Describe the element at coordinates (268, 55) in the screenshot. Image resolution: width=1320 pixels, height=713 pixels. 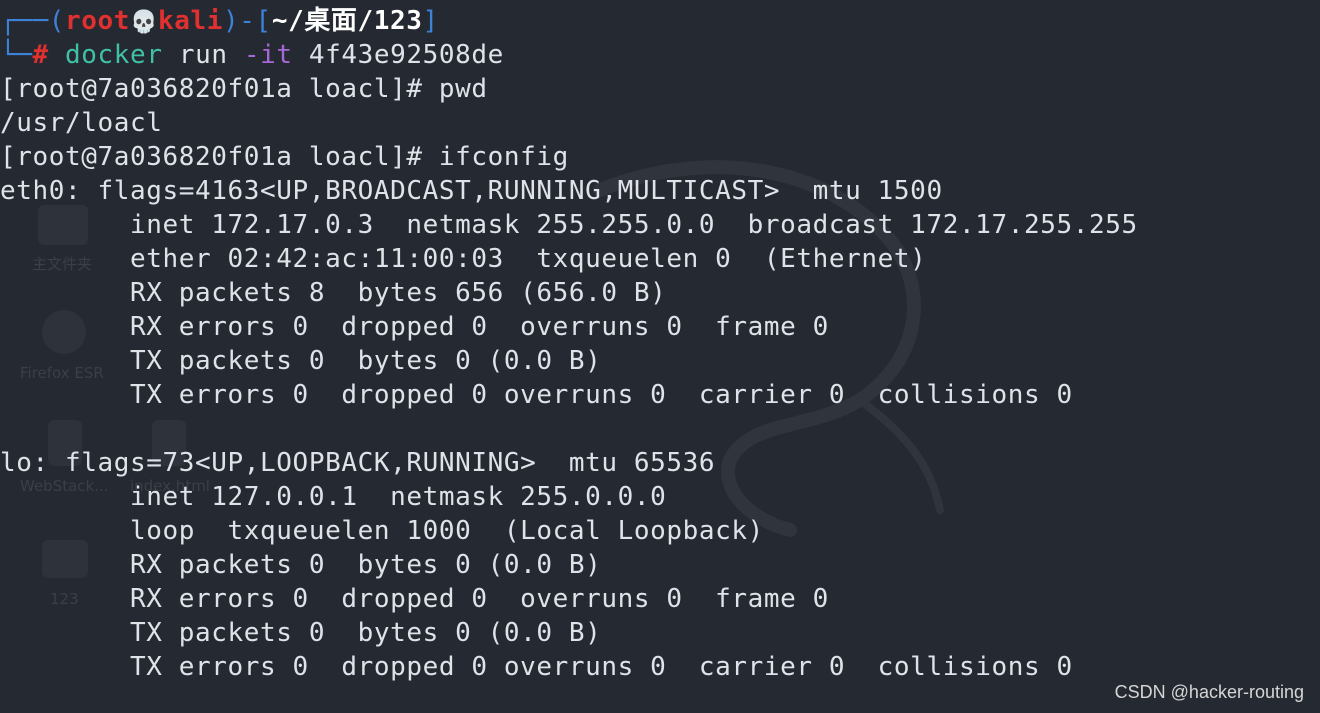
I see `command-flag: -it` at that location.